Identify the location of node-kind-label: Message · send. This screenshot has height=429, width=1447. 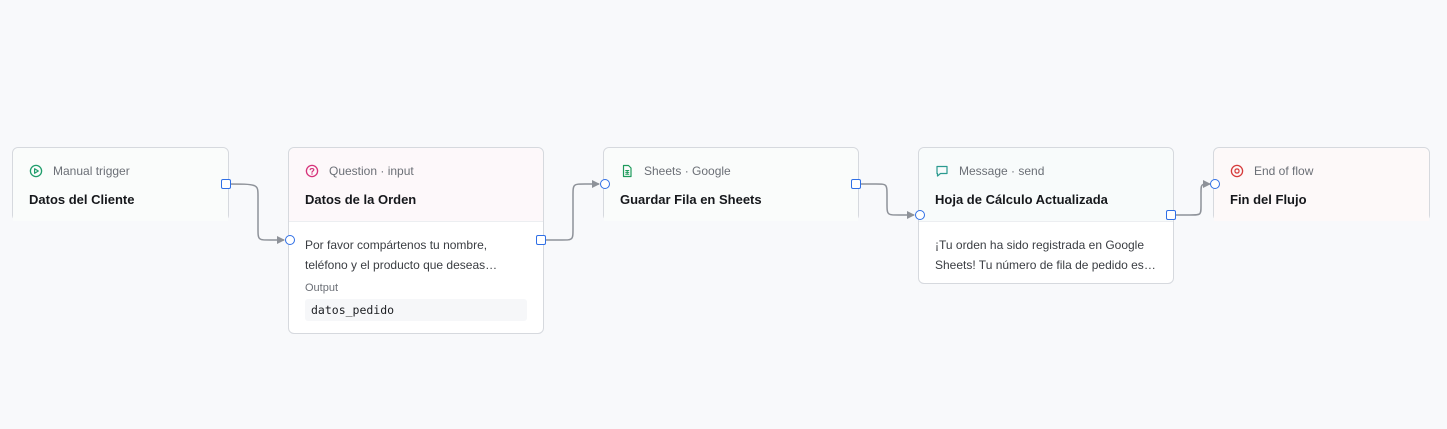
(1002, 171).